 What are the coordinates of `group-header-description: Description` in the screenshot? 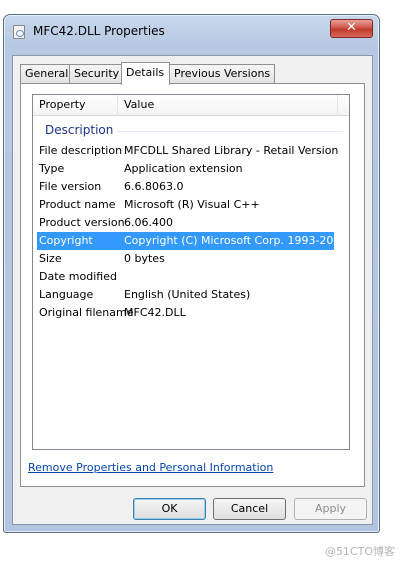 It's located at (190, 131).